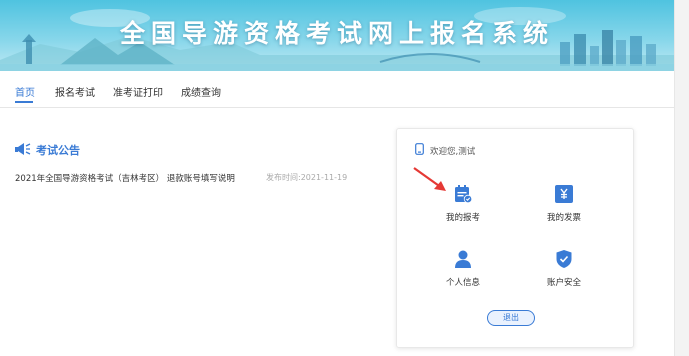  Describe the element at coordinates (23, 150) in the screenshot. I see `megaphone-icon` at that location.